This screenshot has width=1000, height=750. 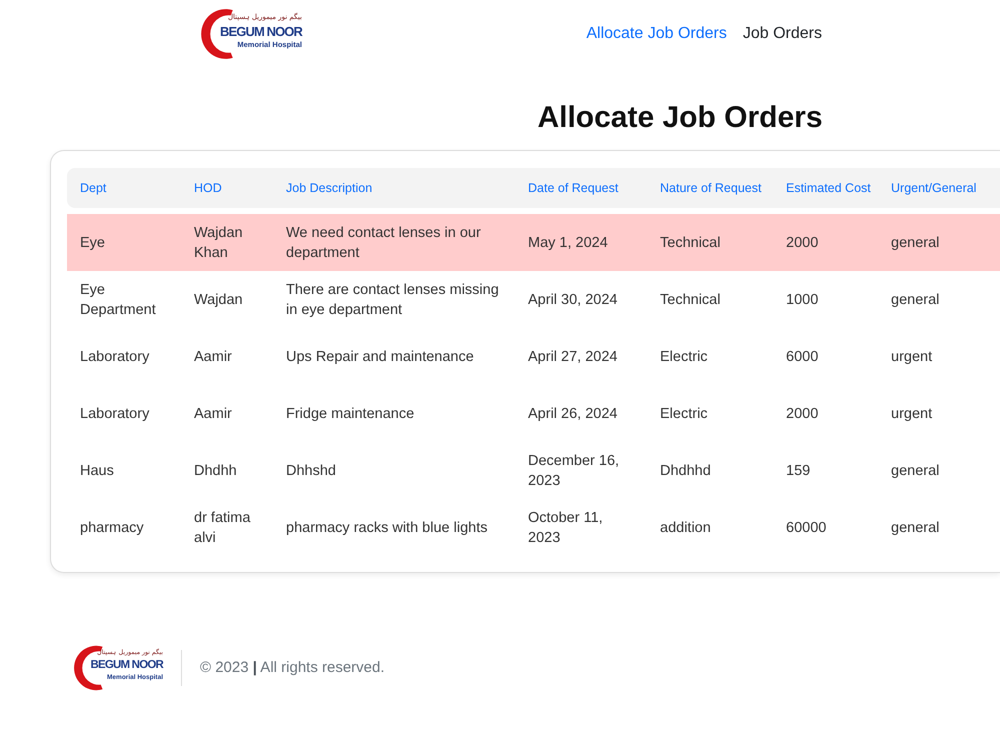 I want to click on table-cell-text: Fridge maintenance, so click(x=350, y=414).